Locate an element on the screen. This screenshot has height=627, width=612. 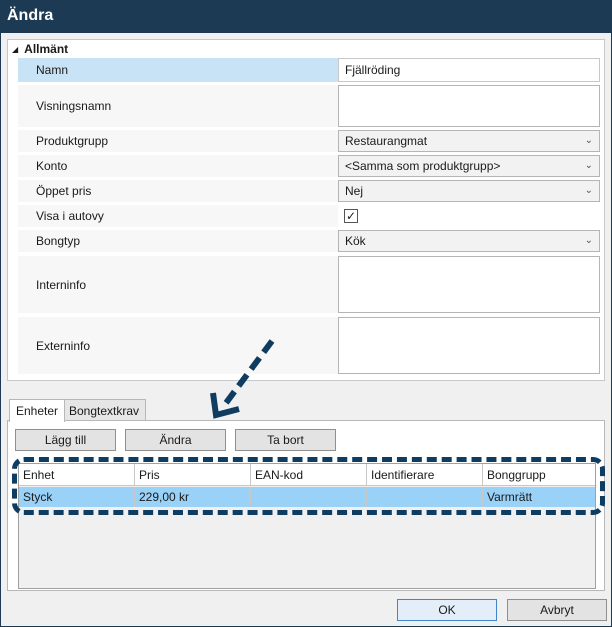
tab-enheter: Enheter is located at coordinates (37, 410).